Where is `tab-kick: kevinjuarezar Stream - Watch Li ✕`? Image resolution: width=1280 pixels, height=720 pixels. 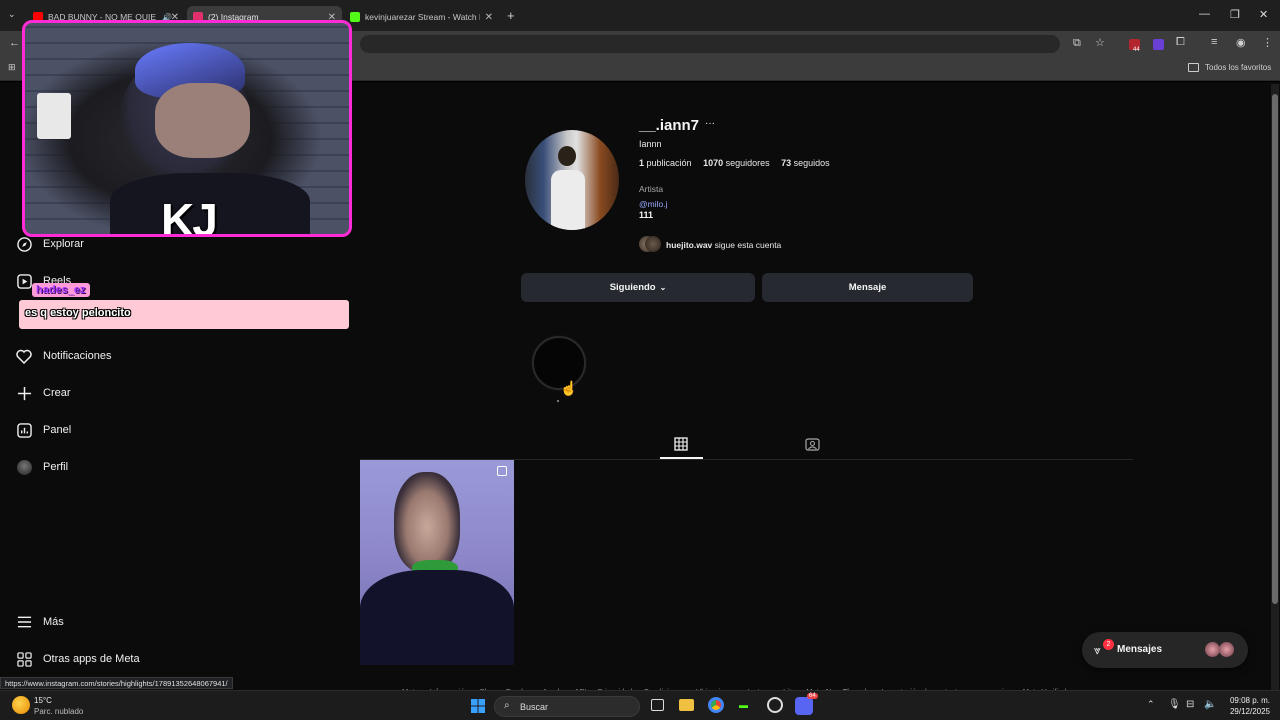
tab-kick: kevinjuarezar Stream - Watch Li ✕ is located at coordinates (421, 17).